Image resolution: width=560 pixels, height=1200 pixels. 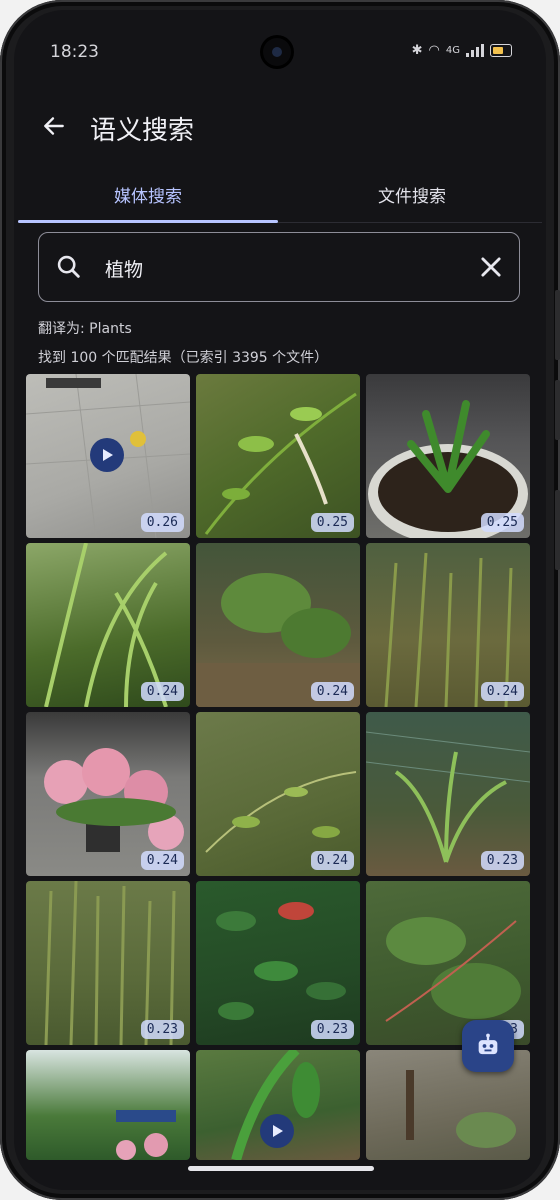 I want to click on system-icons: ✱ ◠ 4G, so click(x=462, y=50).